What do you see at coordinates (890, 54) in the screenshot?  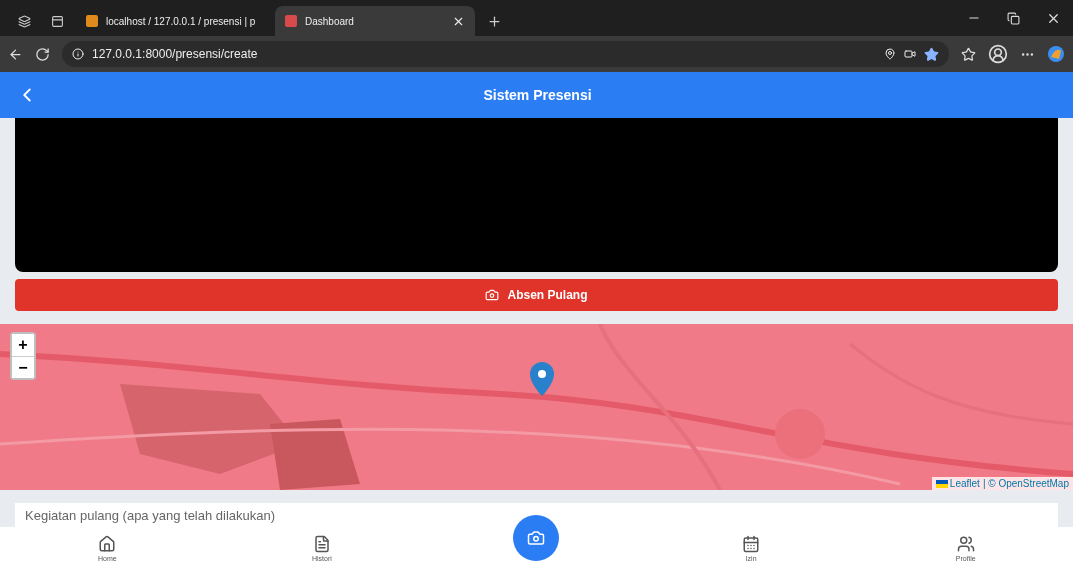 I see `location-icon` at bounding box center [890, 54].